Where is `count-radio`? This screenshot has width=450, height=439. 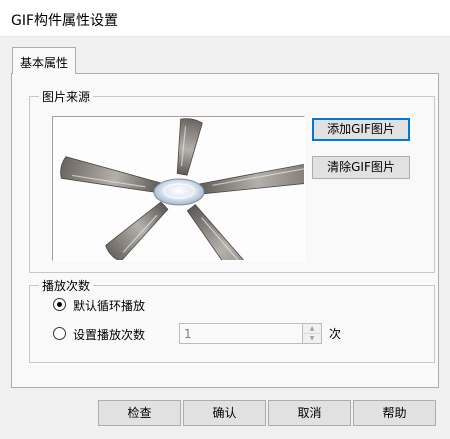 count-radio is located at coordinates (59, 333).